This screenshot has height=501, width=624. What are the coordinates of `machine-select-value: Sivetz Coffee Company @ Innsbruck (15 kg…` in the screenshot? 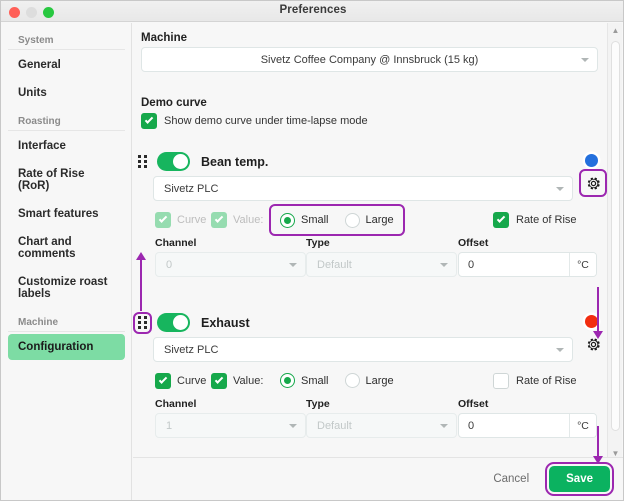 It's located at (369, 59).